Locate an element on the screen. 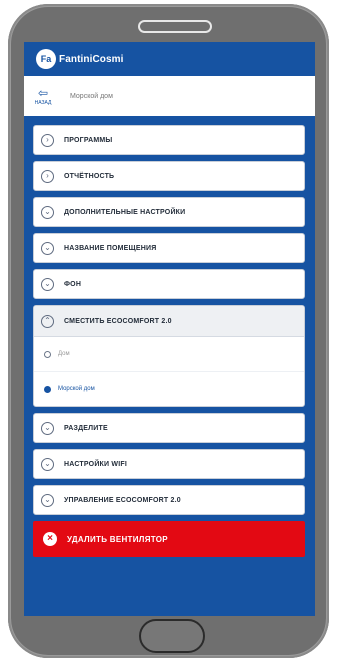 This screenshot has height=663, width=337. option-label: Морской дом is located at coordinates (76, 389).